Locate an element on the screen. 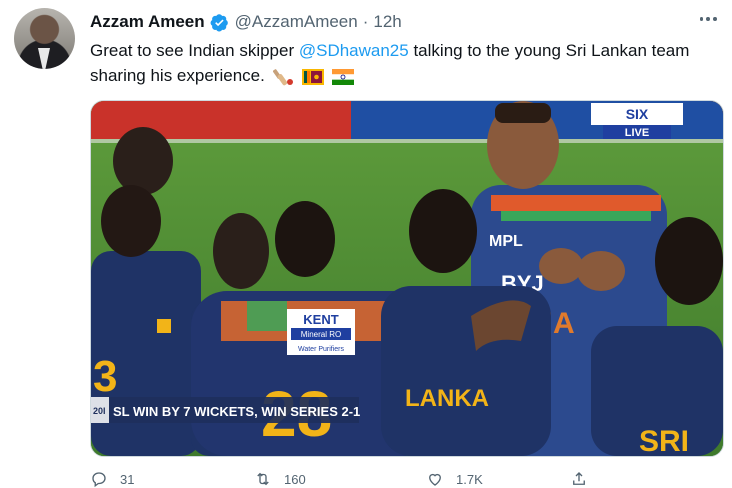 The image size is (732, 488). reply-icon is located at coordinates (99, 480).